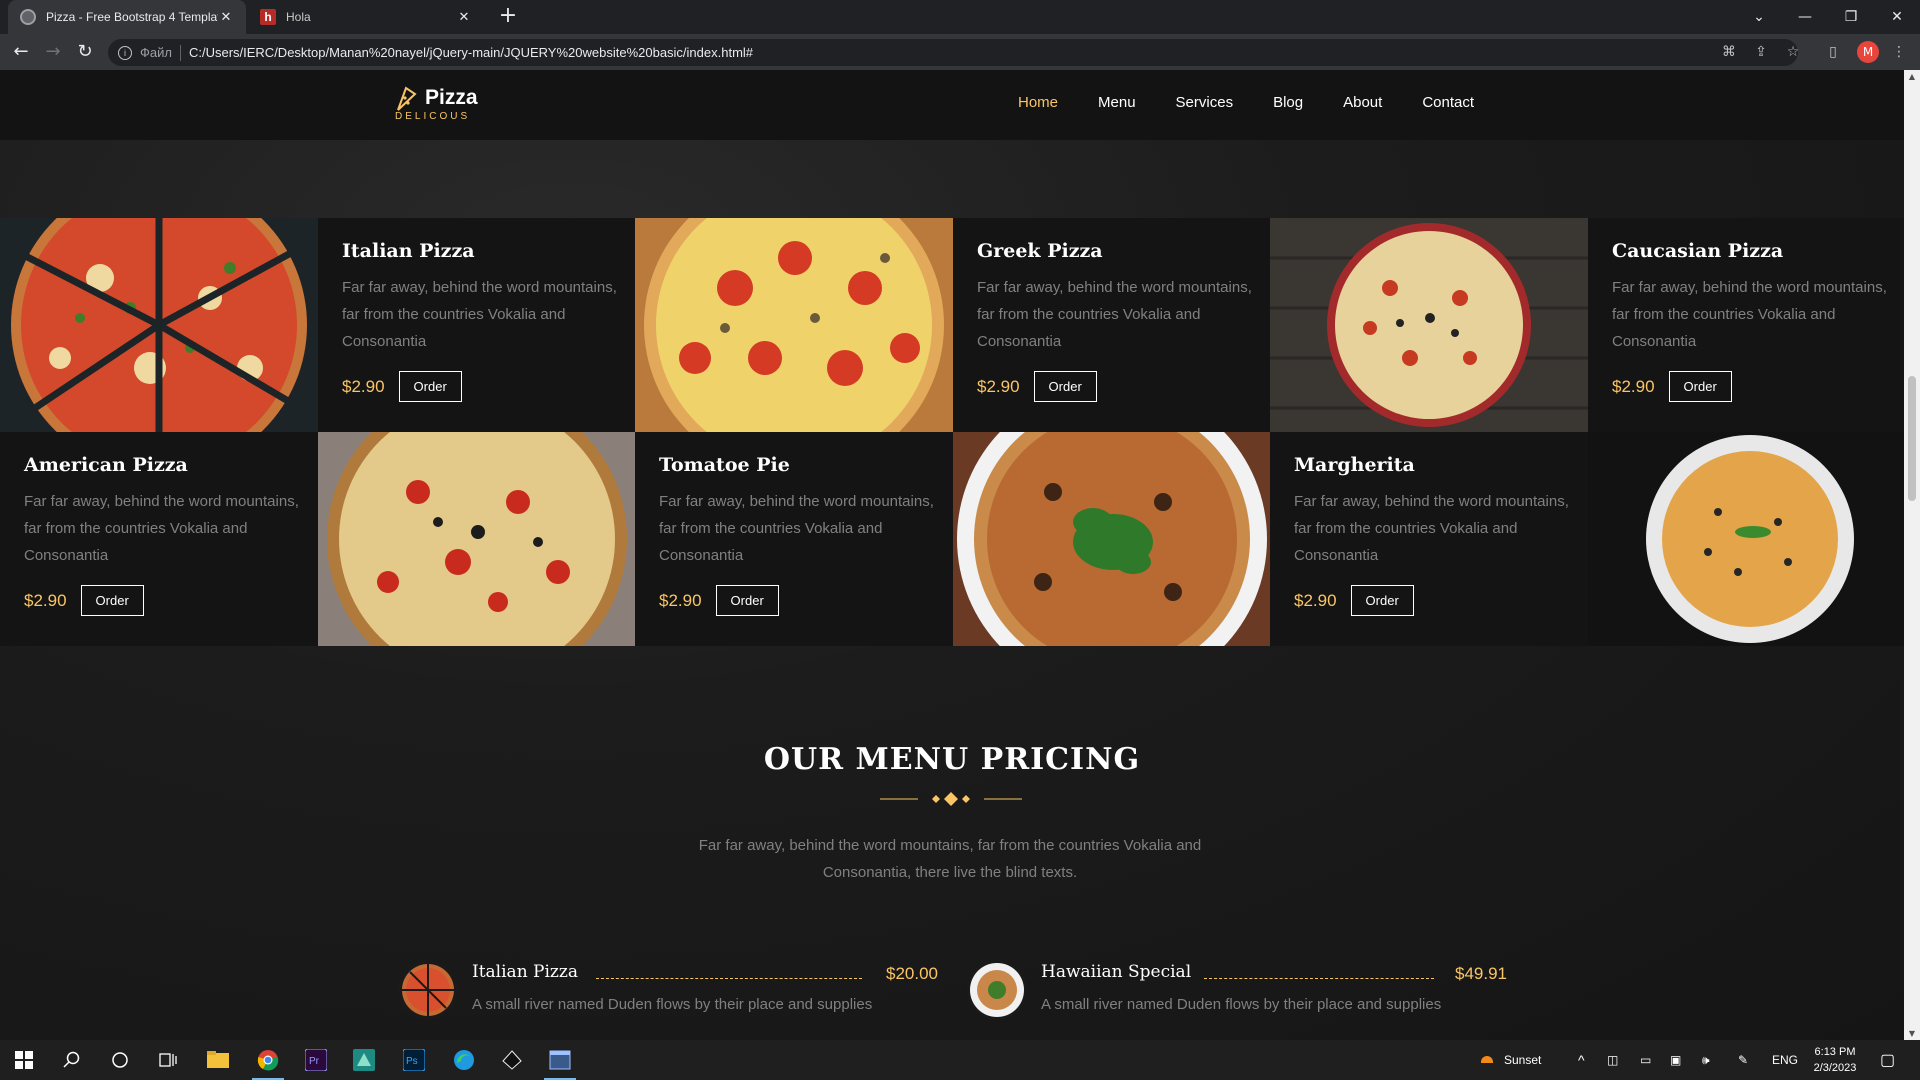  I want to click on photoshop-icon: Ps, so click(414, 1060).